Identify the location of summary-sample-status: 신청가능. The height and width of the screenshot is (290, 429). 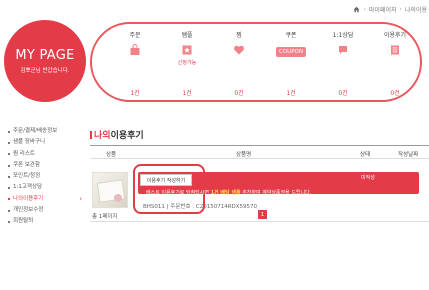
(187, 63).